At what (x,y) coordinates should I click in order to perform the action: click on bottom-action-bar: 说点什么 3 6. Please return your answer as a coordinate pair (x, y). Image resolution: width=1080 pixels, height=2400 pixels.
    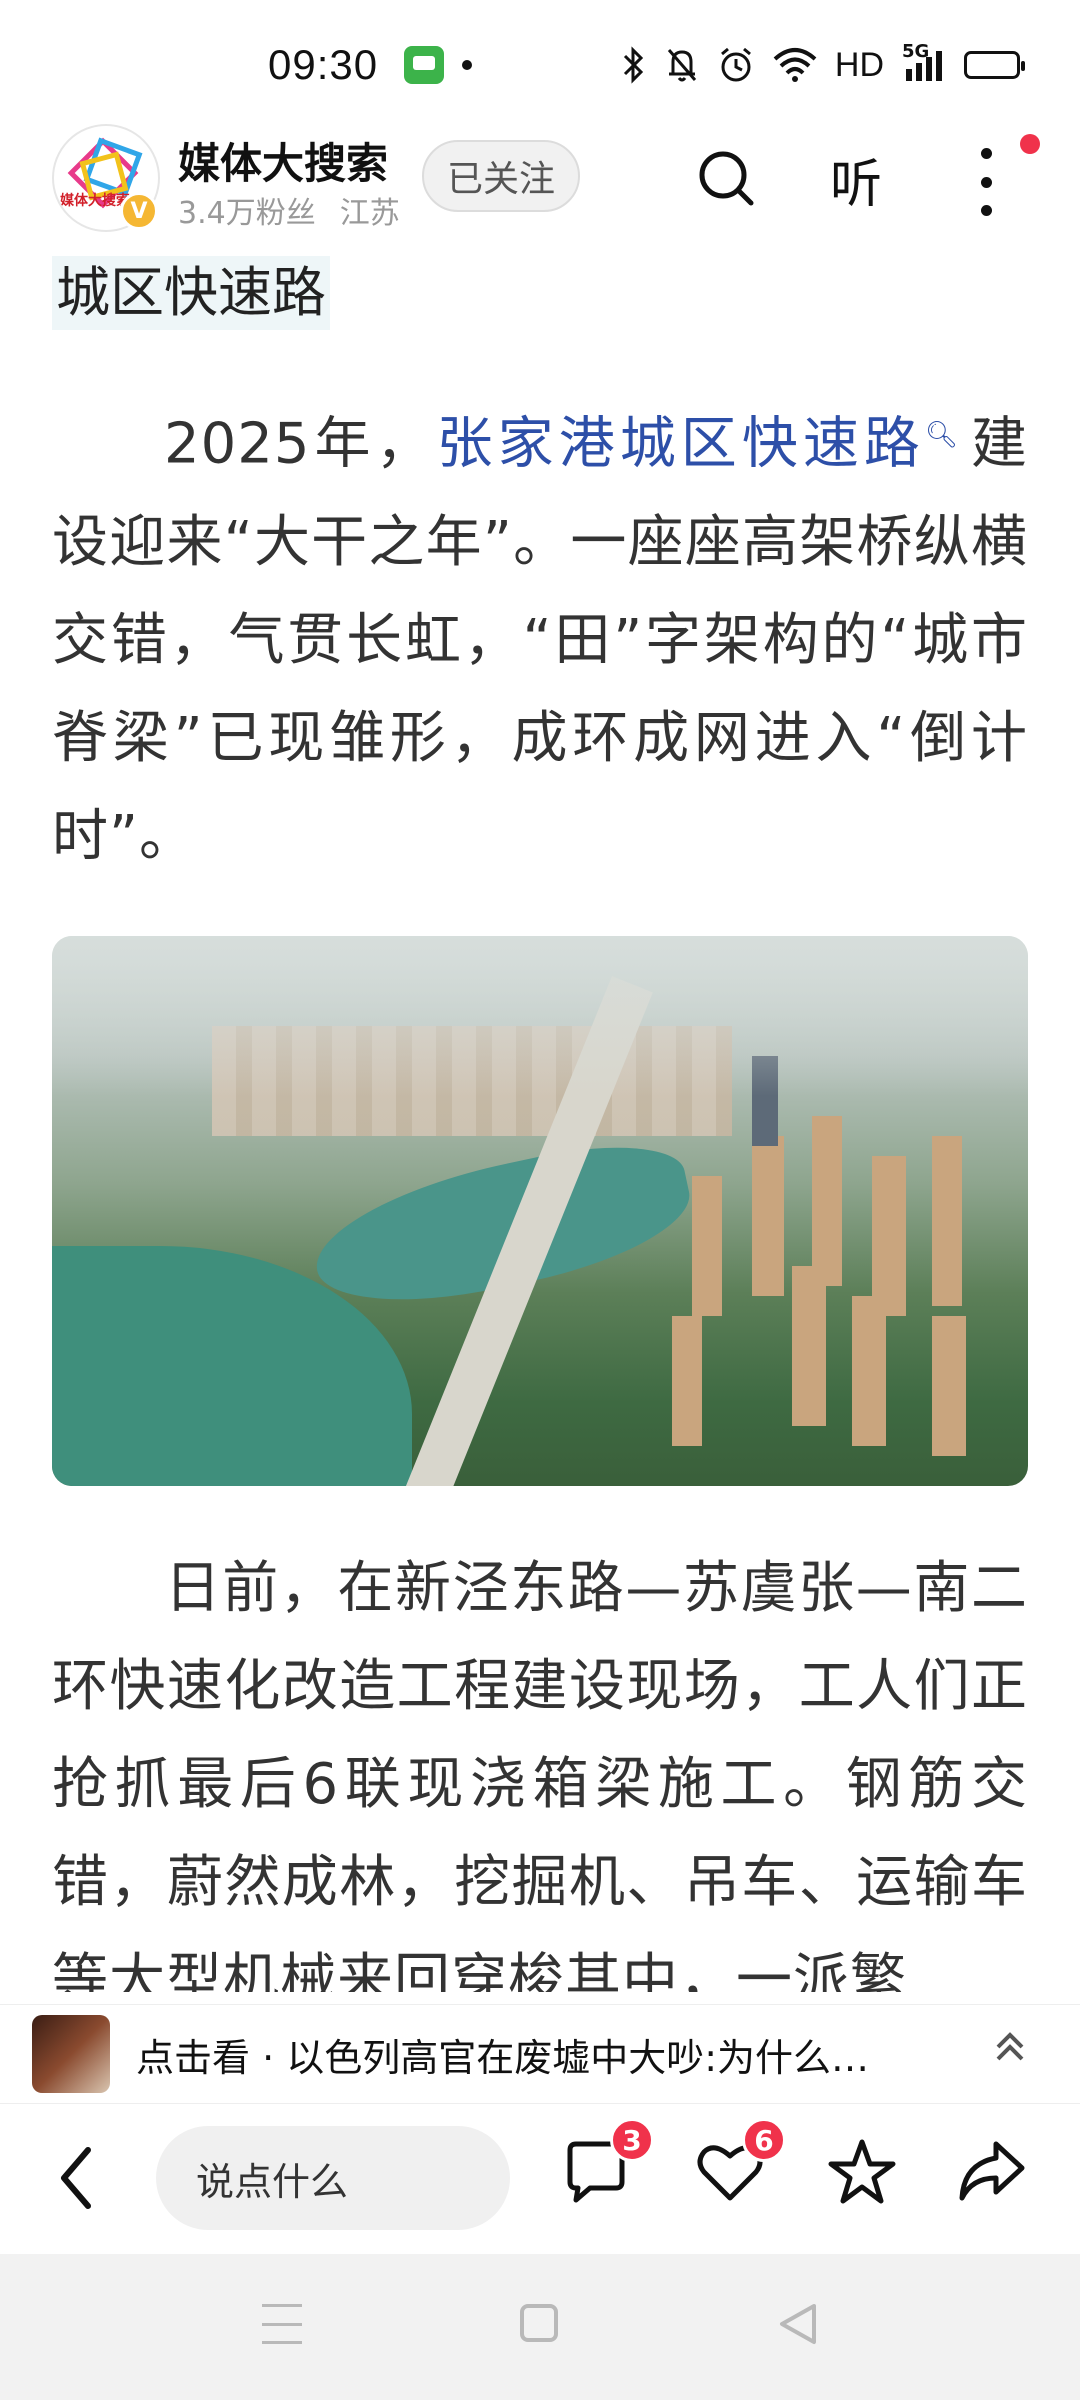
    Looking at the image, I should click on (540, 2179).